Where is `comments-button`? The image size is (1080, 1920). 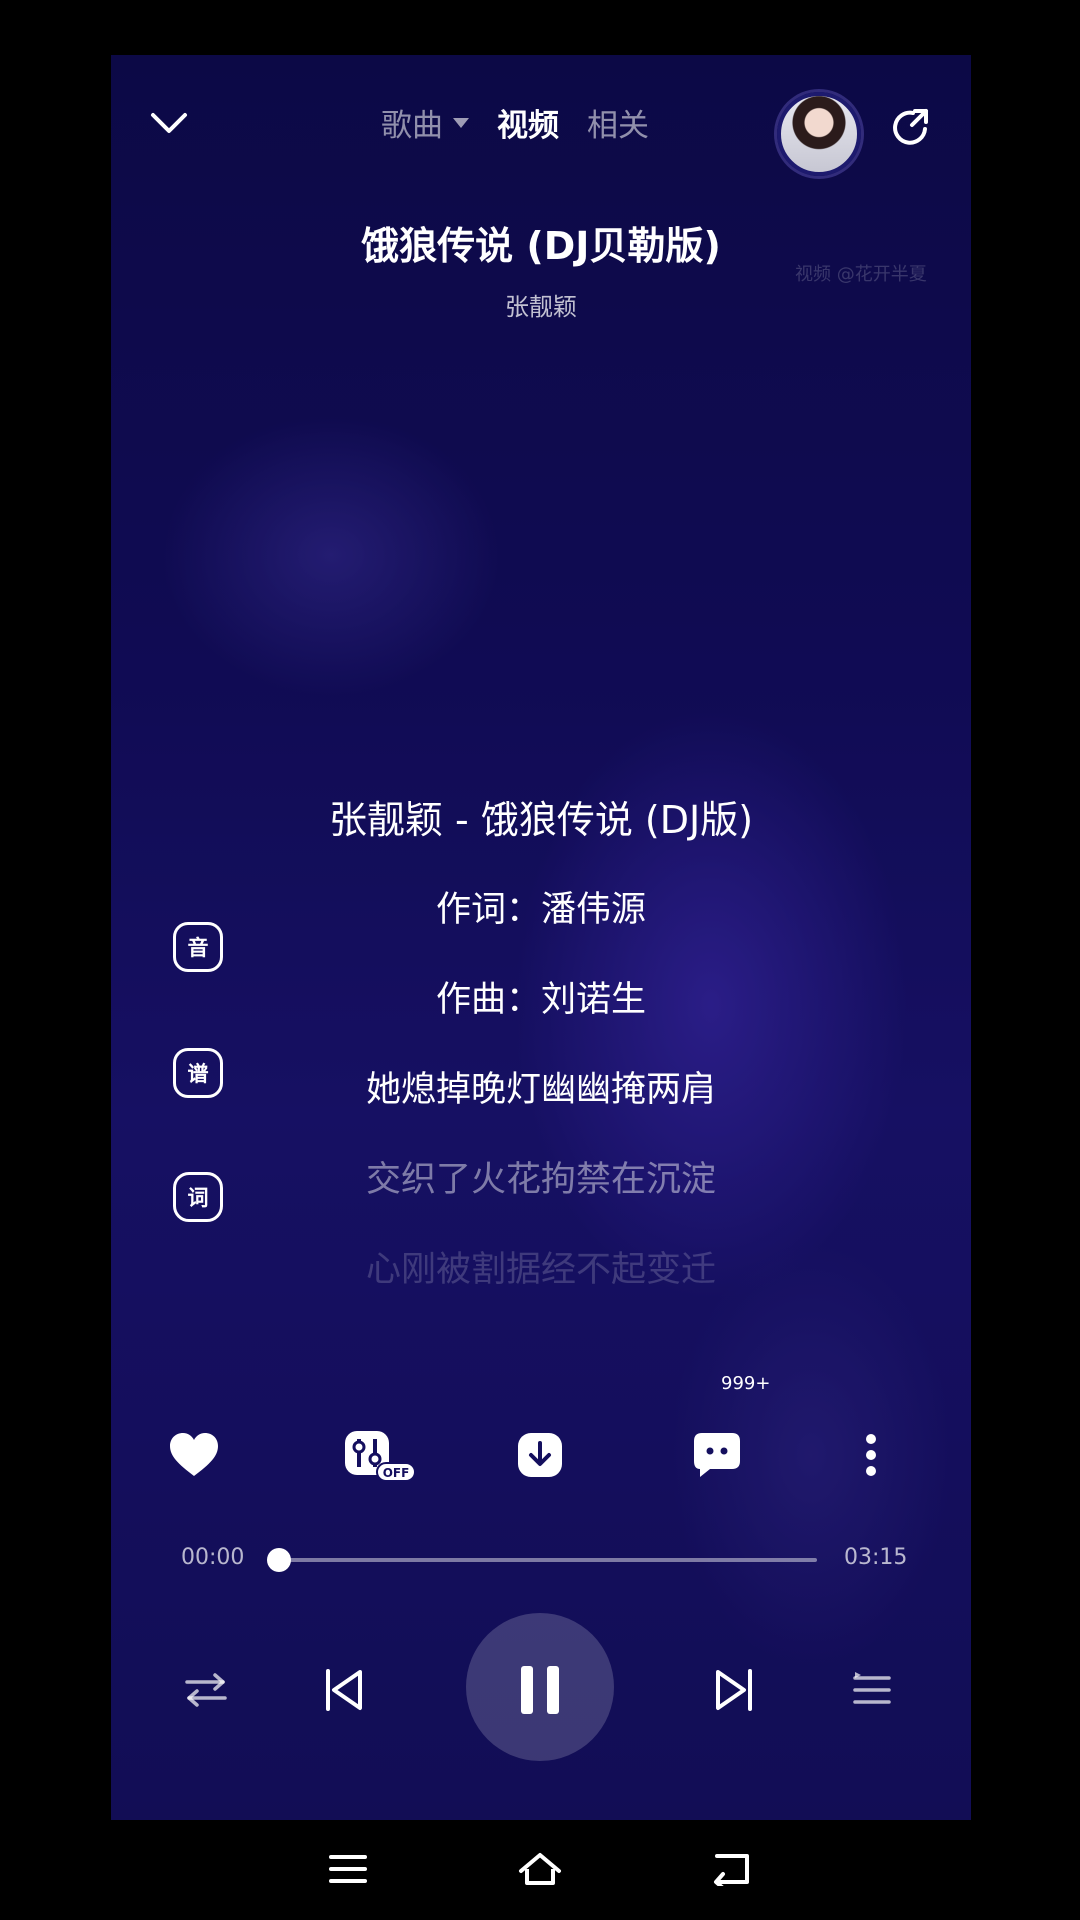
comments-button is located at coordinates (718, 1455).